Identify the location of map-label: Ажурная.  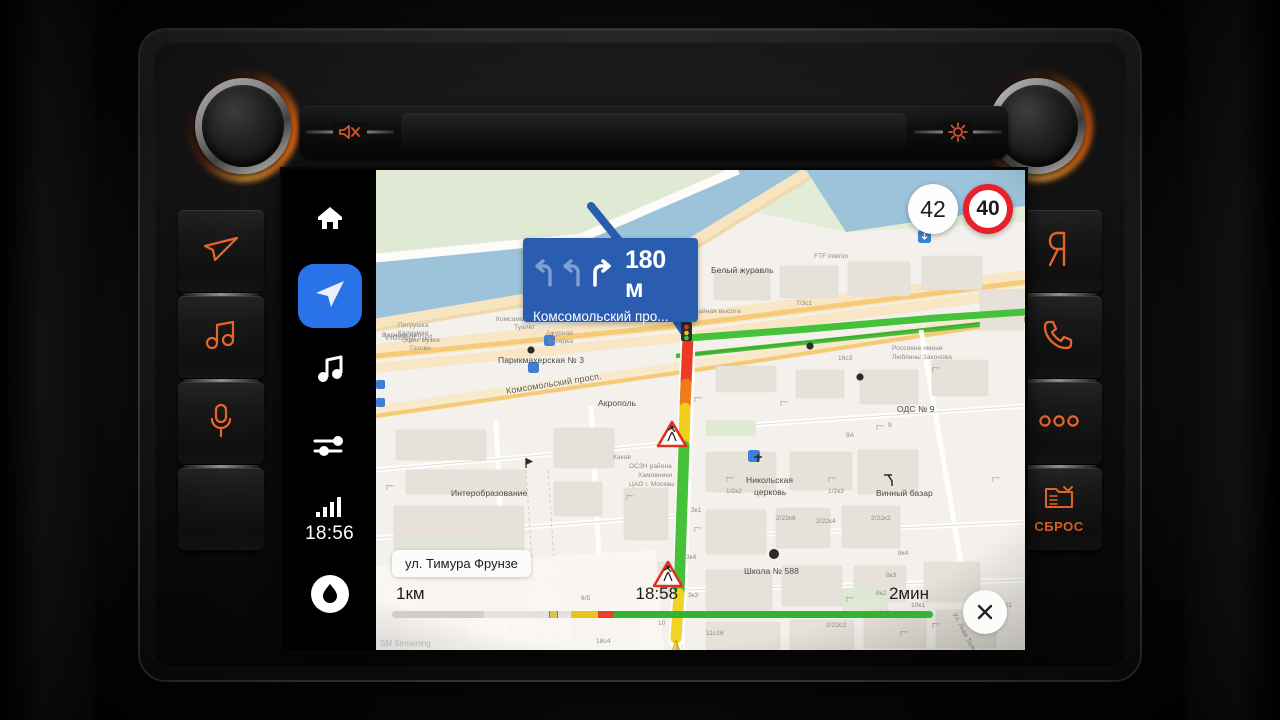
(559, 333).